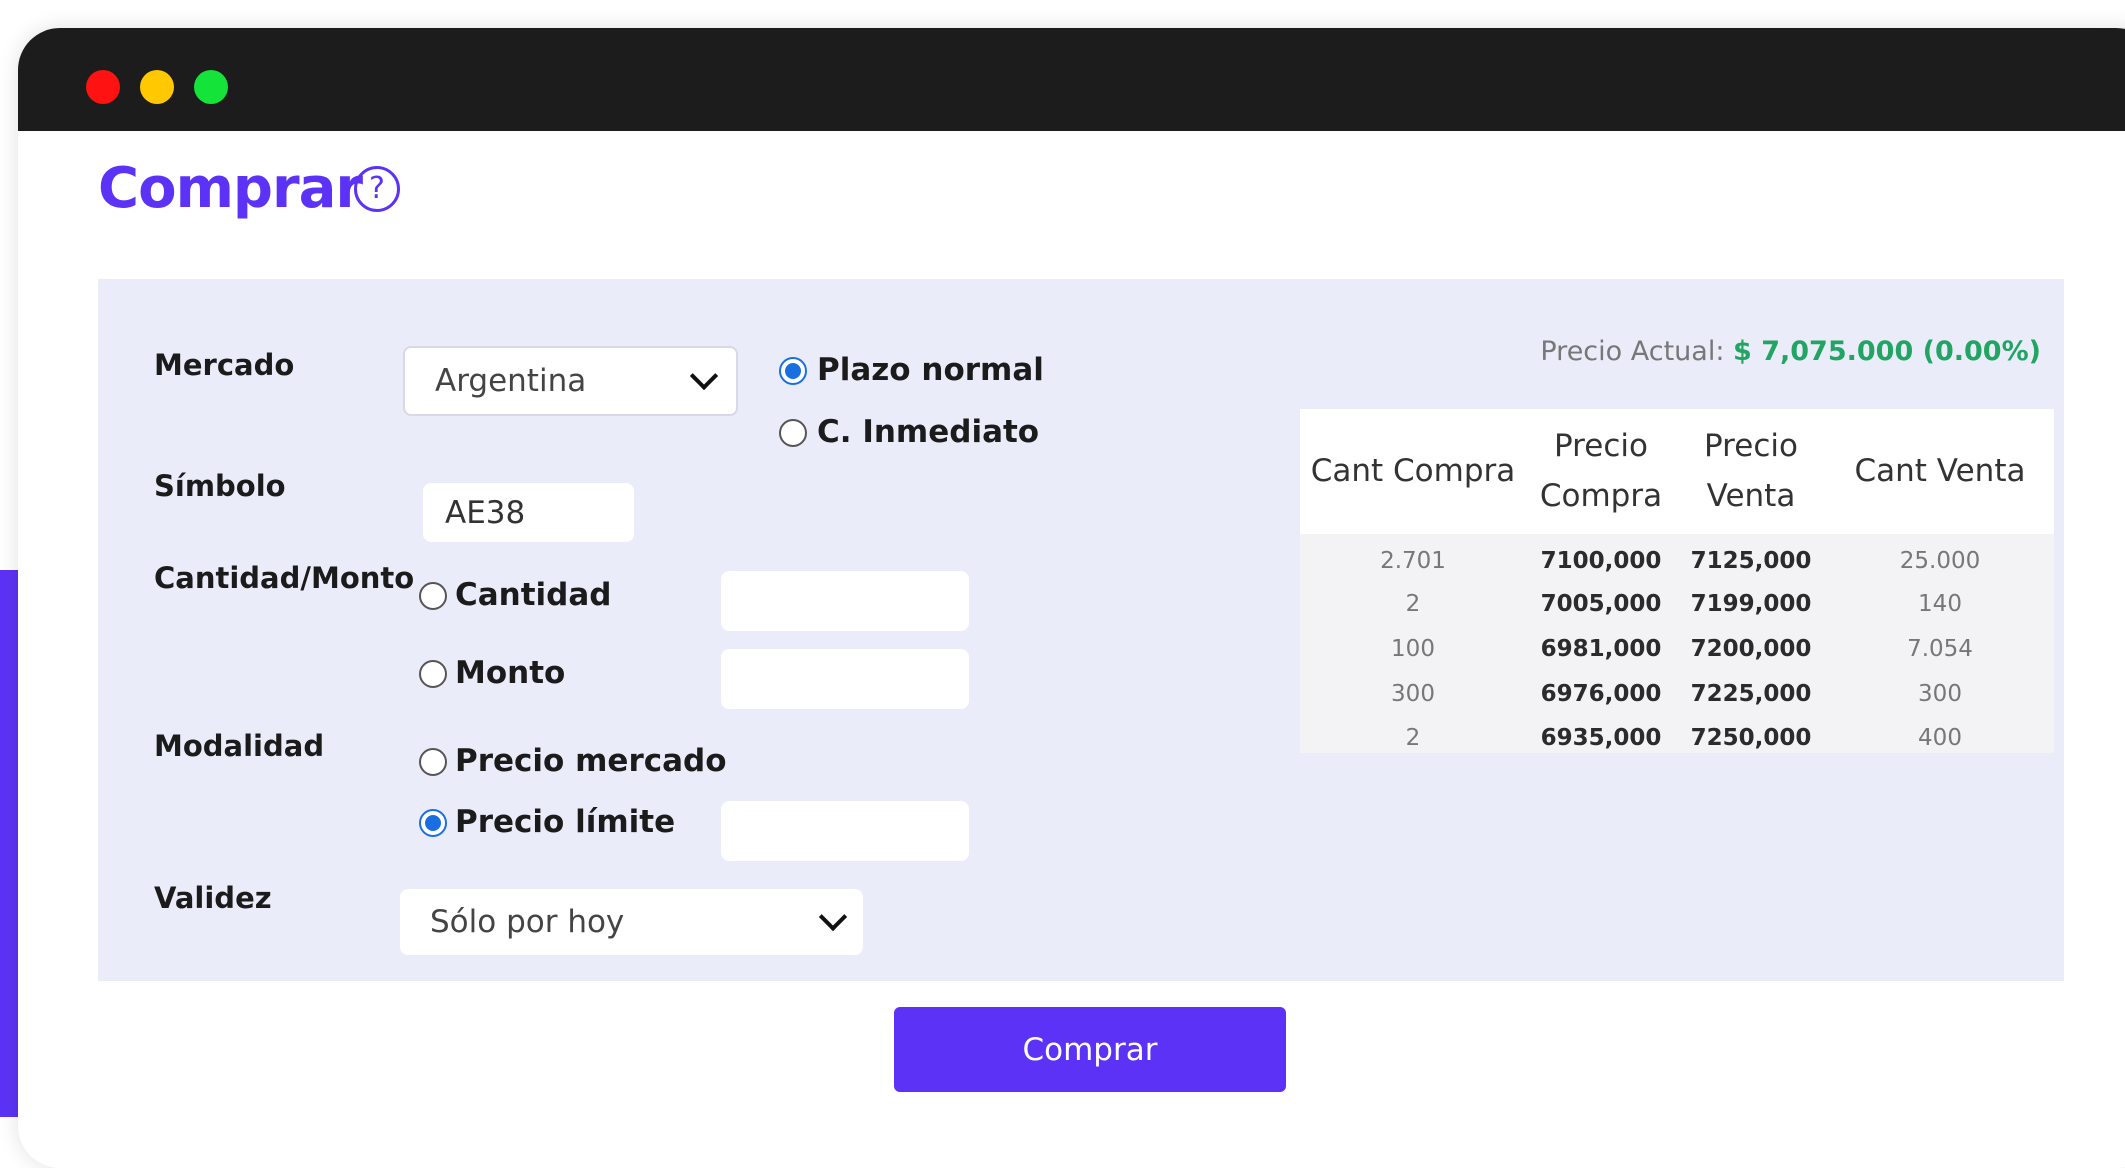  I want to click on current-price: Precio Actual: $ 7,075.000 (0.00%), so click(1790, 351).